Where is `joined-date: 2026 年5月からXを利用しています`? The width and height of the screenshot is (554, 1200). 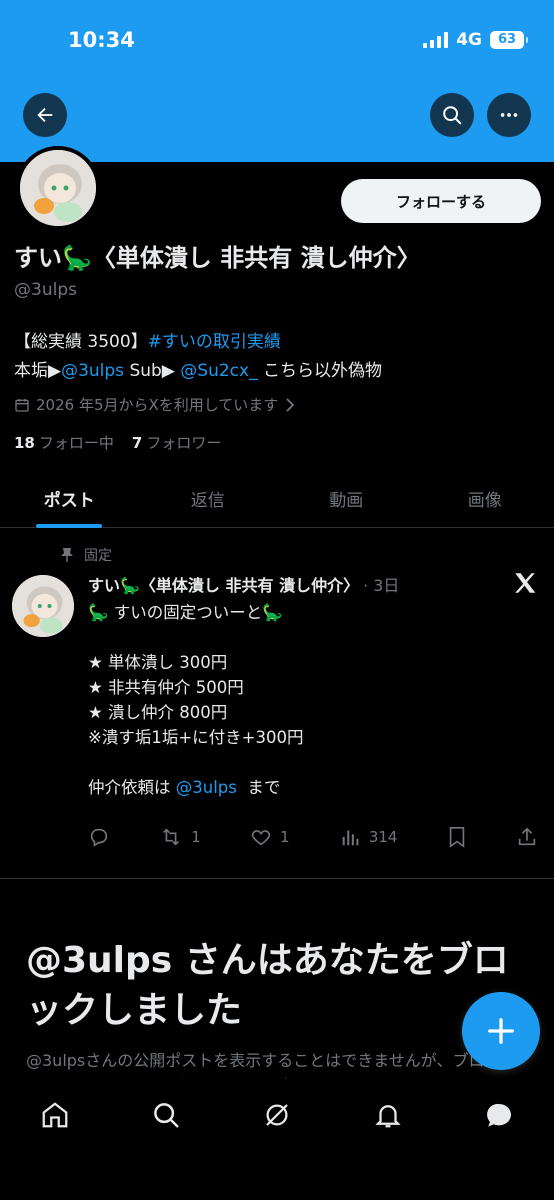
joined-date: 2026 年5月からXを利用しています is located at coordinates (155, 404).